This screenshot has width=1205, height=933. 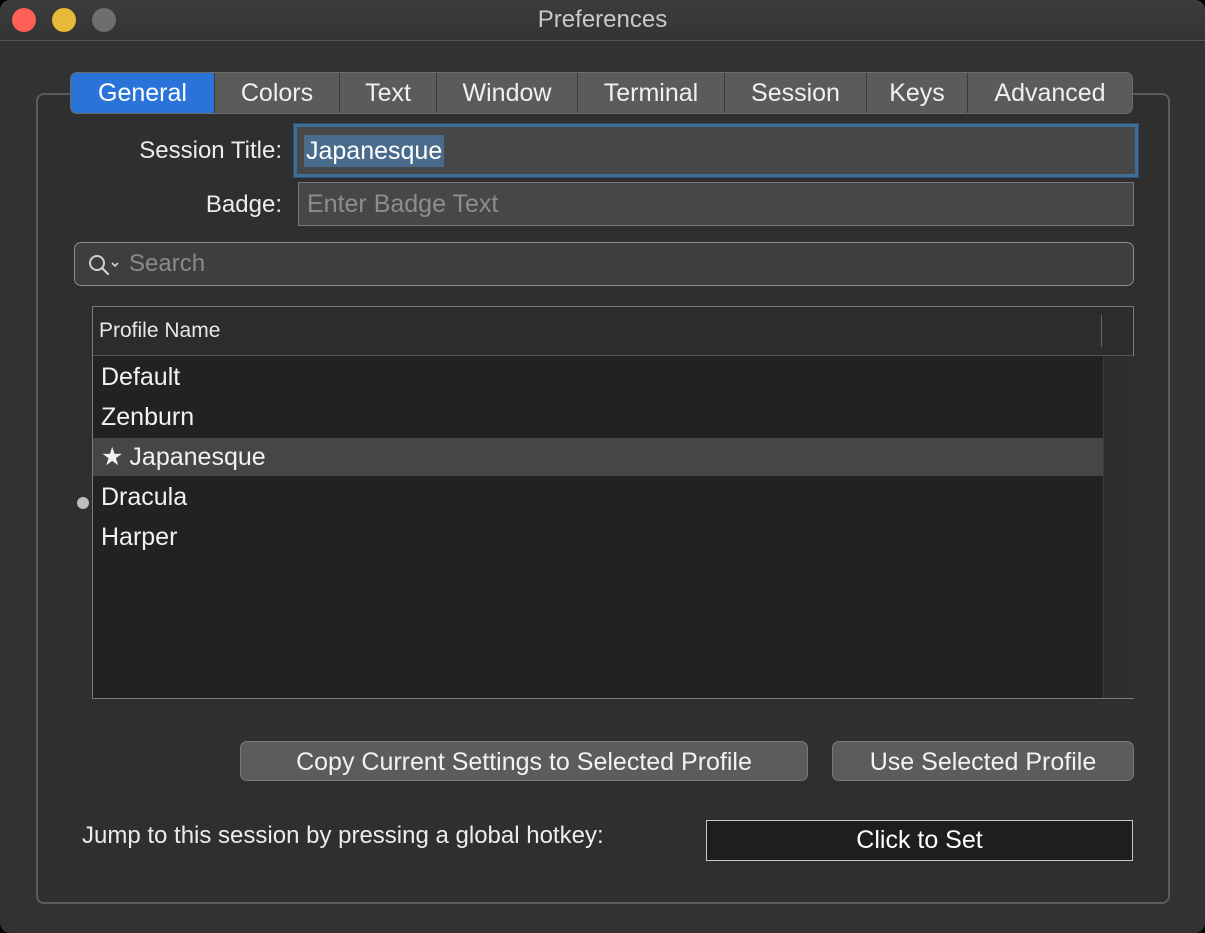 I want to click on chevron-down-icon, so click(x=115, y=265).